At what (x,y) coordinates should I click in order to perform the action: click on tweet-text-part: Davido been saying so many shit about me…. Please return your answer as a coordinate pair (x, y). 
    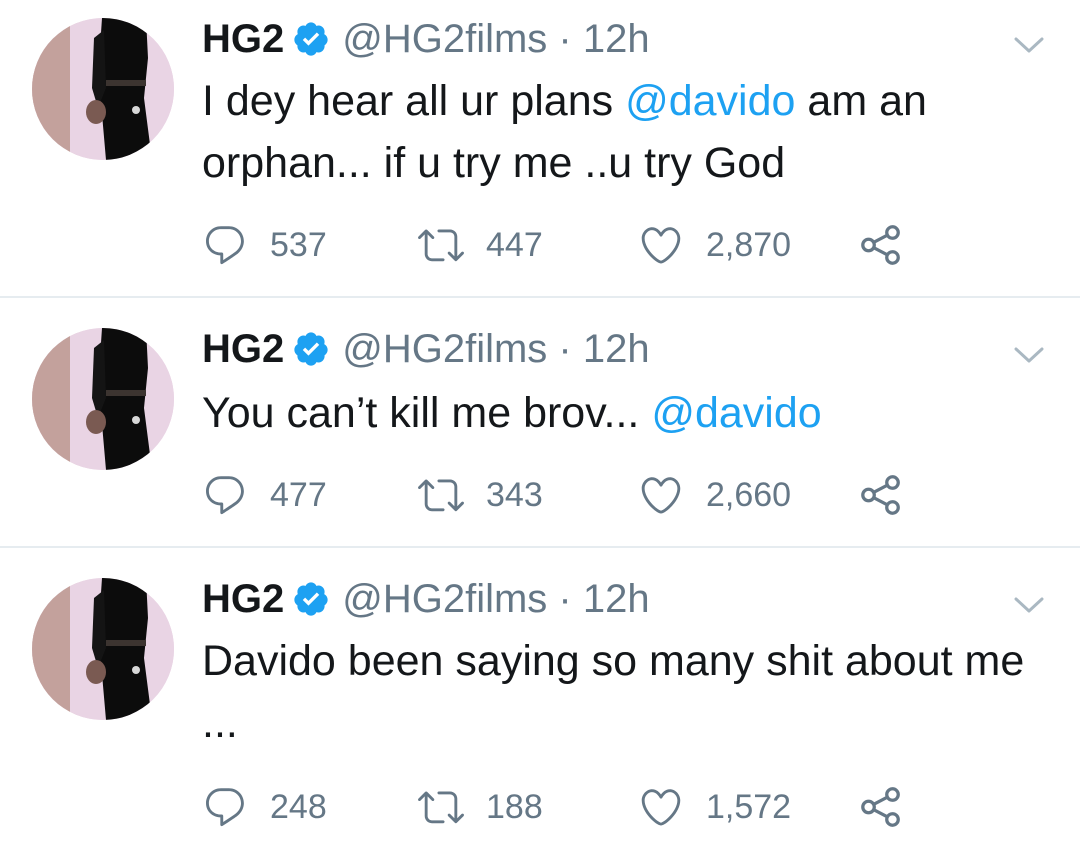
    Looking at the image, I should click on (613, 692).